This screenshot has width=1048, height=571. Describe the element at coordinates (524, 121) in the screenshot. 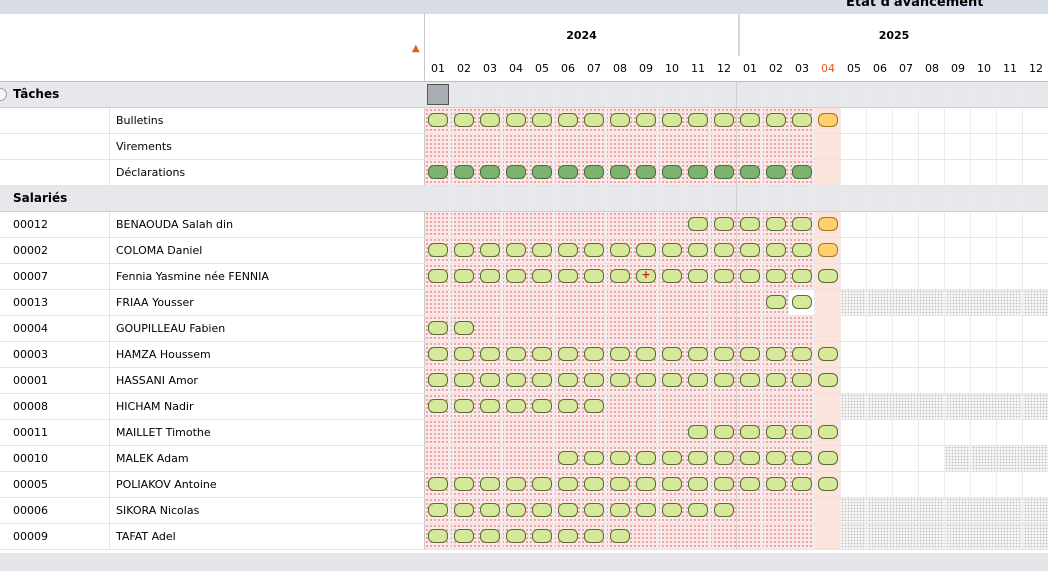

I see `task-row: Bulletins` at that location.